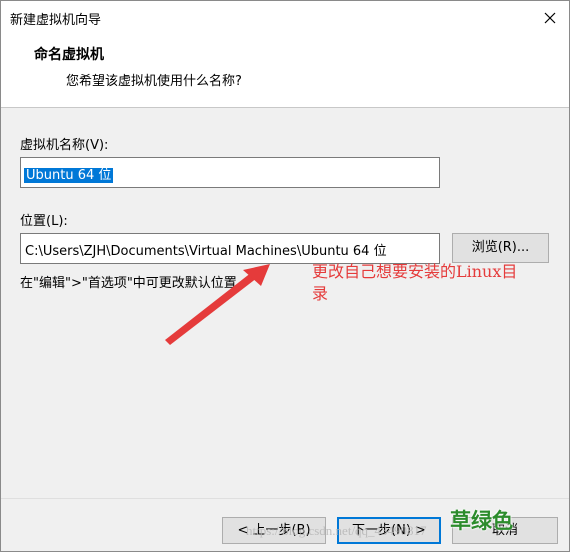  What do you see at coordinates (230, 172) in the screenshot?
I see `vm-name-input: Ubuntu 64 位` at bounding box center [230, 172].